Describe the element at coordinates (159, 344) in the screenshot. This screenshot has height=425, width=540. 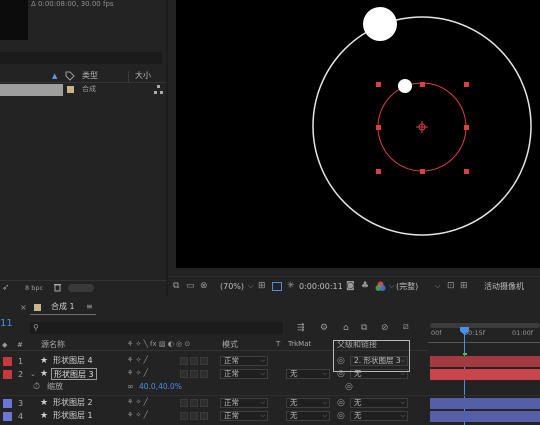
I see `switches-header-icons: ⚘ ✧ ╲ fx ▨ ◐ ◎ ⊙` at that location.